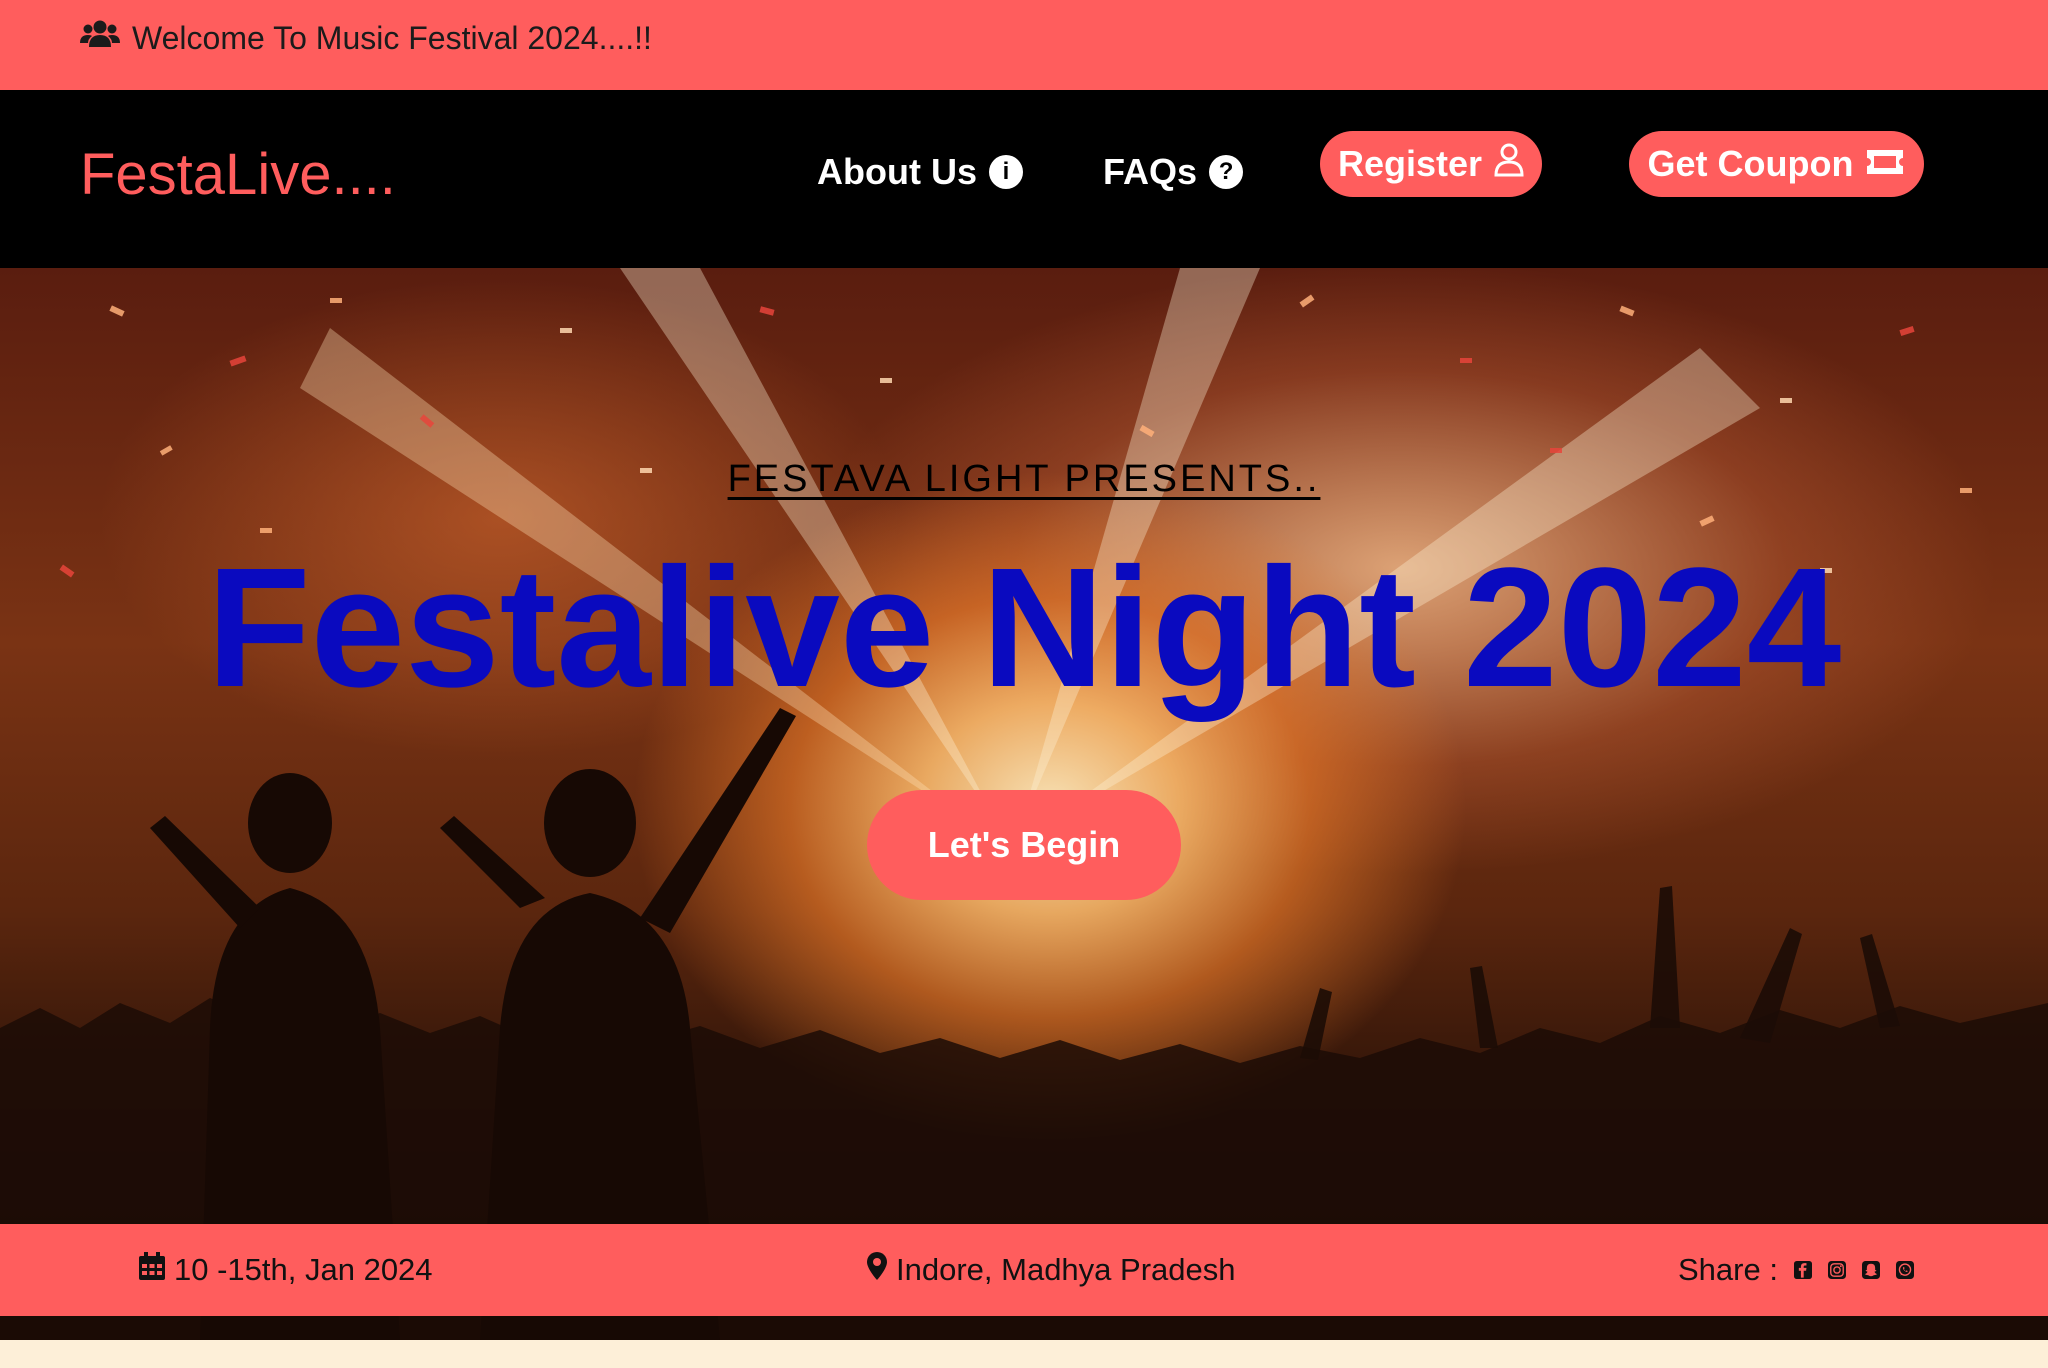 This screenshot has height=1368, width=2048. I want to click on register-button: Register, so click(1431, 164).